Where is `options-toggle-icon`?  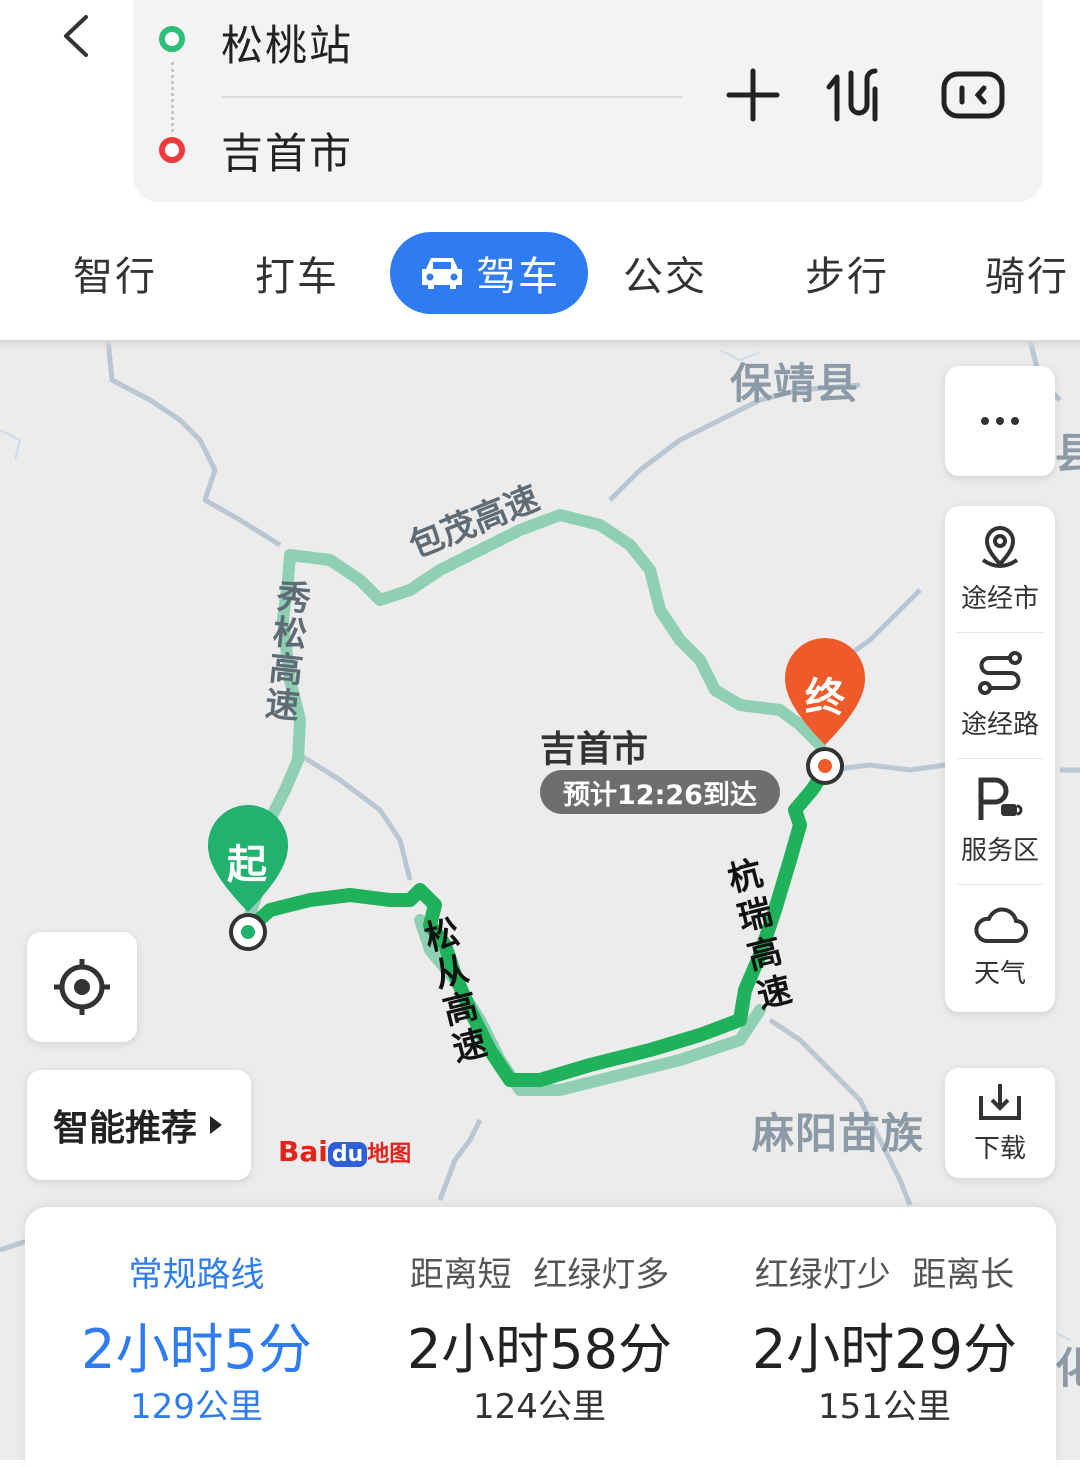
options-toggle-icon is located at coordinates (973, 95).